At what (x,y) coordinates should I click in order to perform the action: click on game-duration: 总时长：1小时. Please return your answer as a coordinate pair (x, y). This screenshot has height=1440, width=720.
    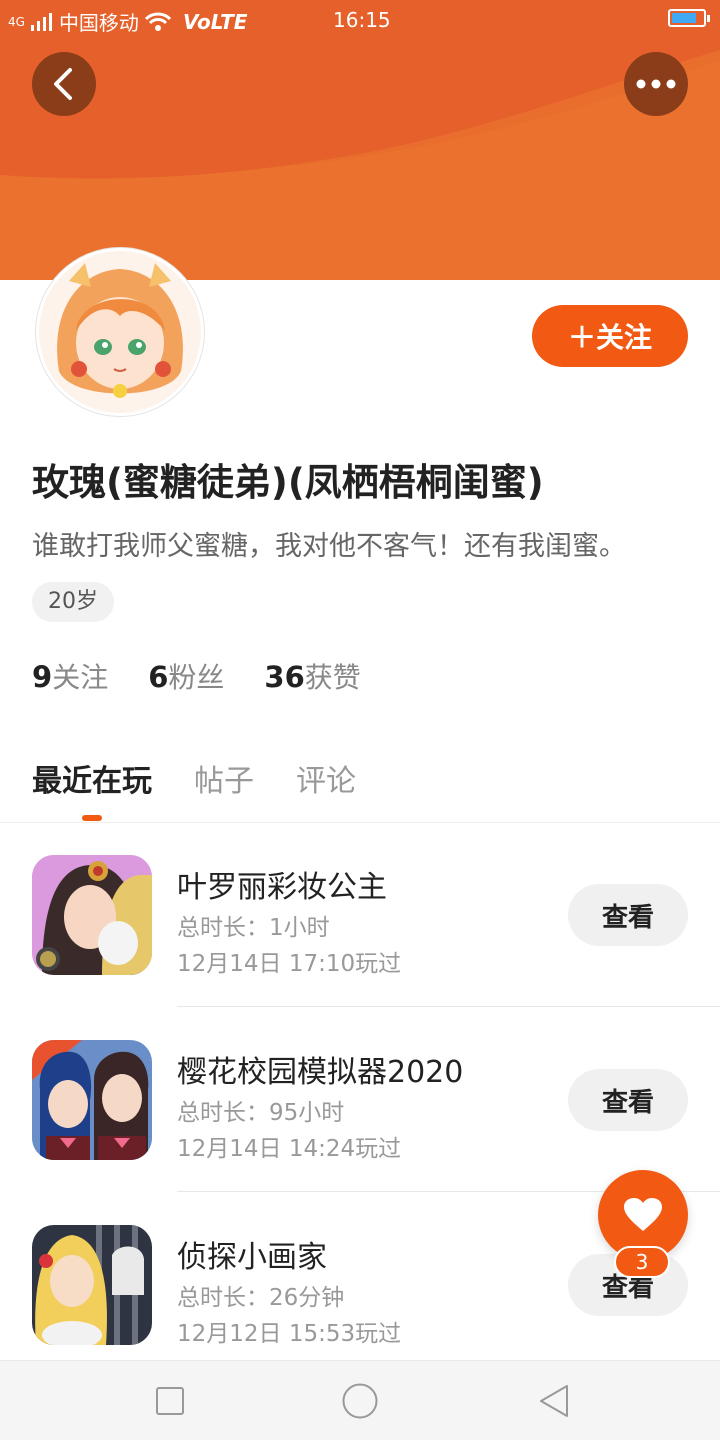
    Looking at the image, I should click on (253, 928).